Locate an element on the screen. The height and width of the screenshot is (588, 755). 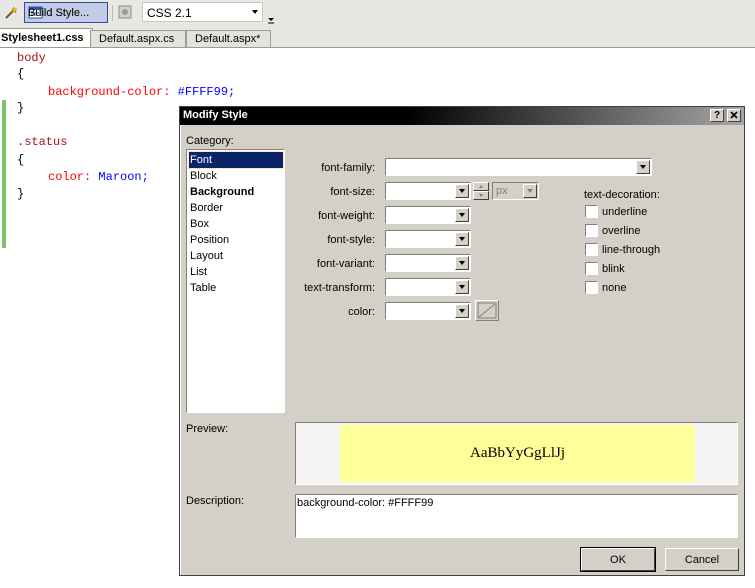
ok-button: OK is located at coordinates (618, 559).